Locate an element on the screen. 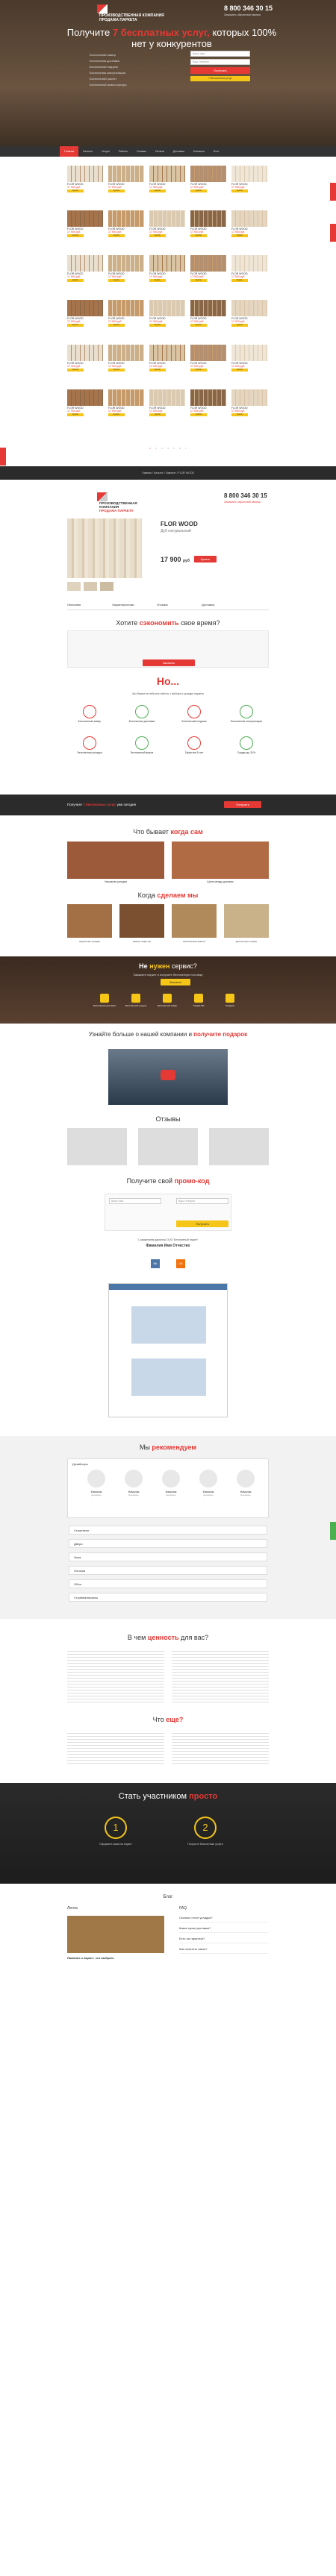 The image size is (336, 2576). nav-item: Оплата is located at coordinates (160, 151).